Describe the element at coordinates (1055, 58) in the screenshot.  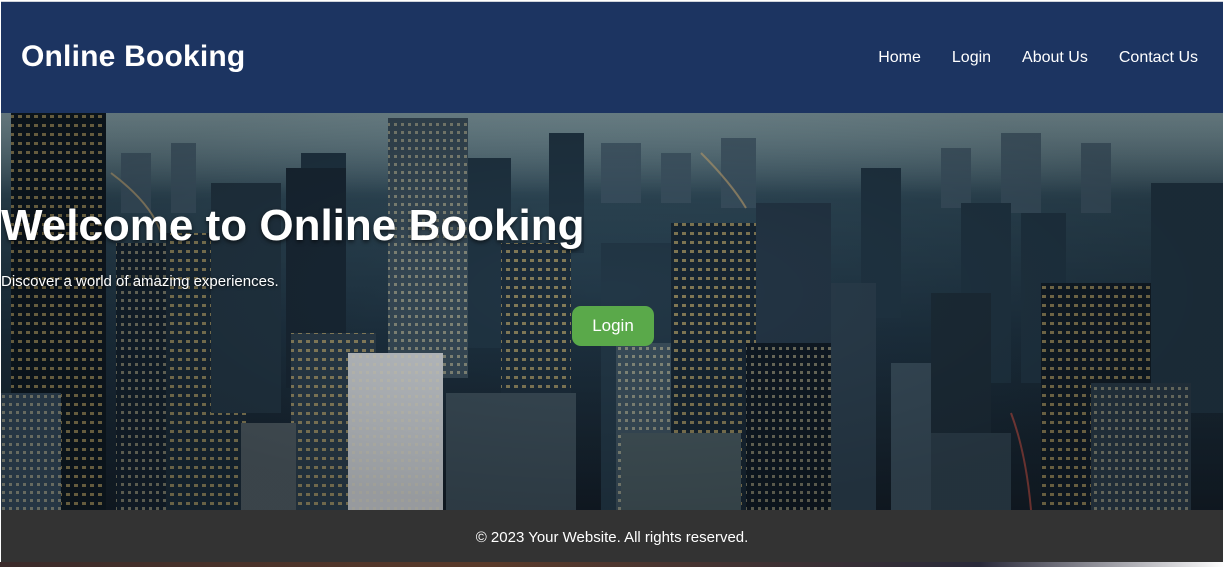
I see `nav-about-link: About Us` at that location.